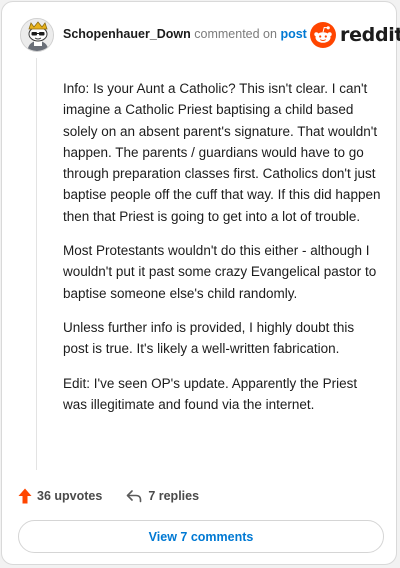 This screenshot has height=568, width=400. I want to click on upvote-button: 36 upvotes, so click(60, 496).